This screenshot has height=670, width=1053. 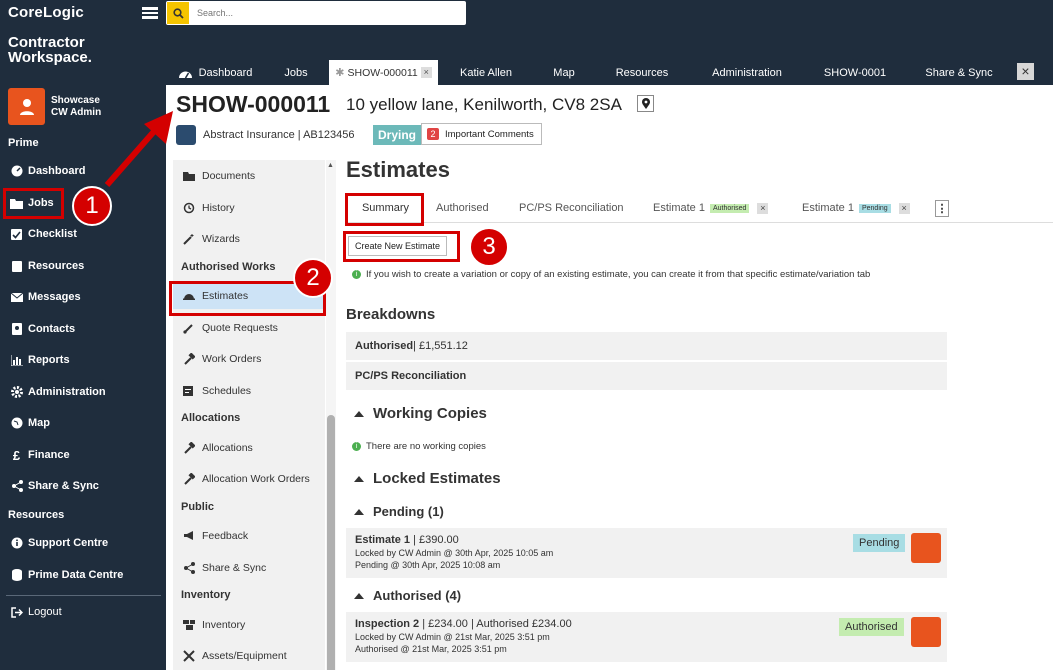 I want to click on annotation-number-2: 2, so click(x=313, y=278).